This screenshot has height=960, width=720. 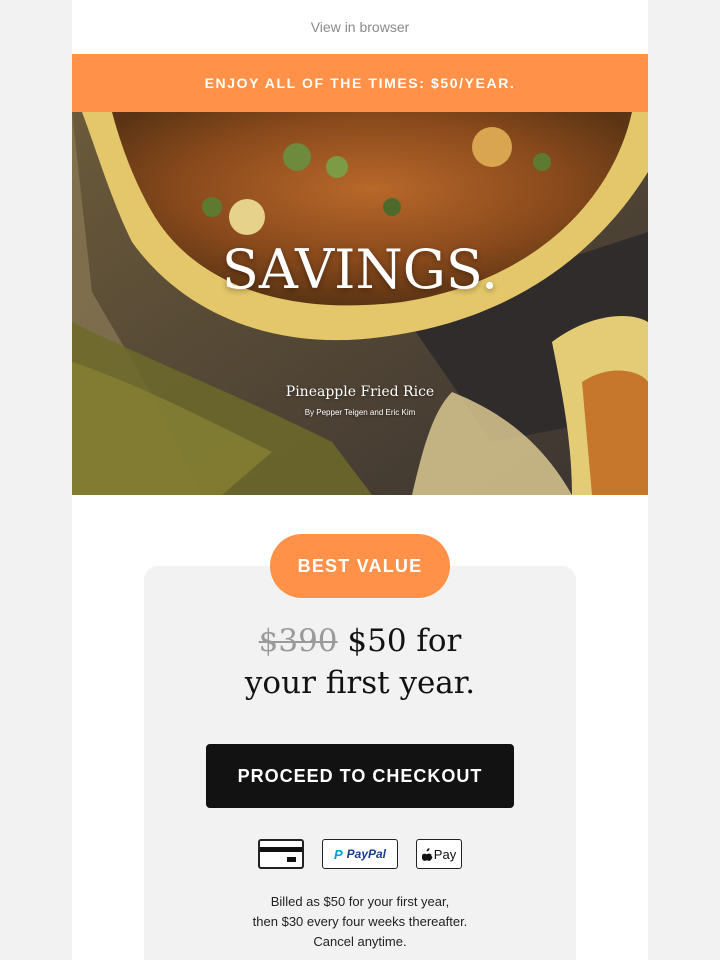 I want to click on promo-banner: ENJOY ALL OF THE TIMES: $50/YEAR., so click(x=360, y=83).